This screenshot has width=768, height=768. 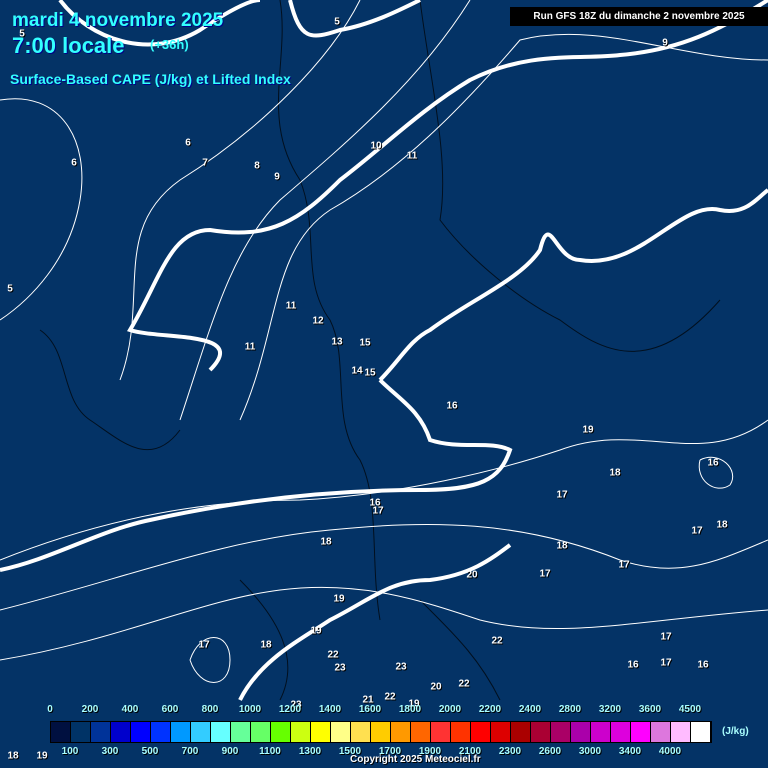 What do you see at coordinates (50, 709) in the screenshot?
I see `legend-tick-top: 0` at bounding box center [50, 709].